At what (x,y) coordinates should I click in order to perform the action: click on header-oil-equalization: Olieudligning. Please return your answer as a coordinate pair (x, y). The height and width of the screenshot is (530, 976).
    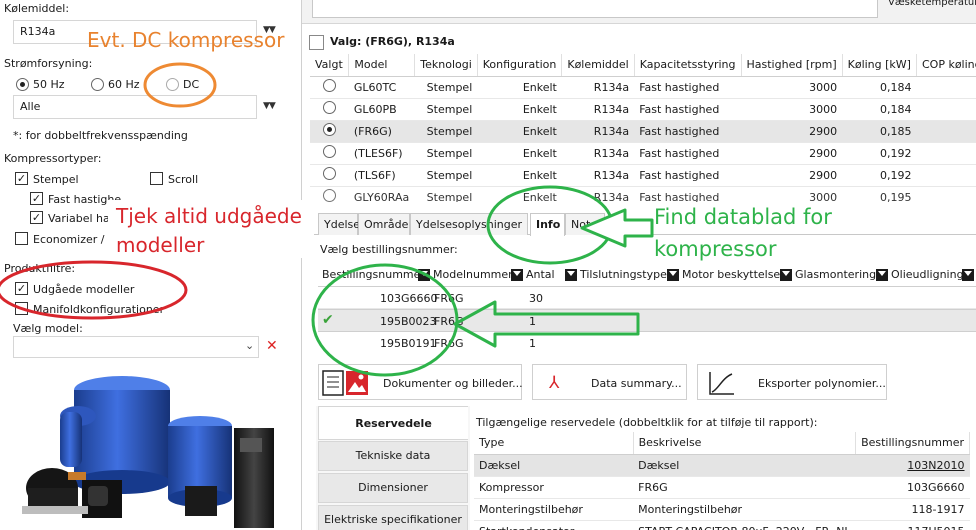
    Looking at the image, I should click on (920, 274).